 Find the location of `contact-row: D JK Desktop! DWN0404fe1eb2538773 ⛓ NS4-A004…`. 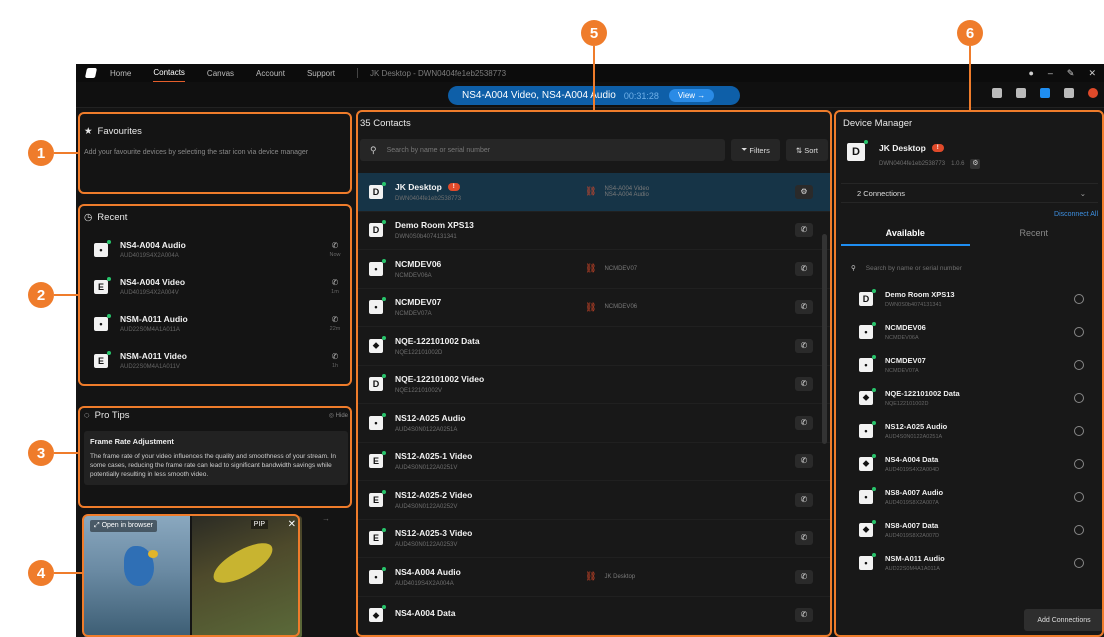

contact-row: D JK Desktop! DWN0404fe1eb2538773 ⛓ NS4-A004… is located at coordinates (594, 192).